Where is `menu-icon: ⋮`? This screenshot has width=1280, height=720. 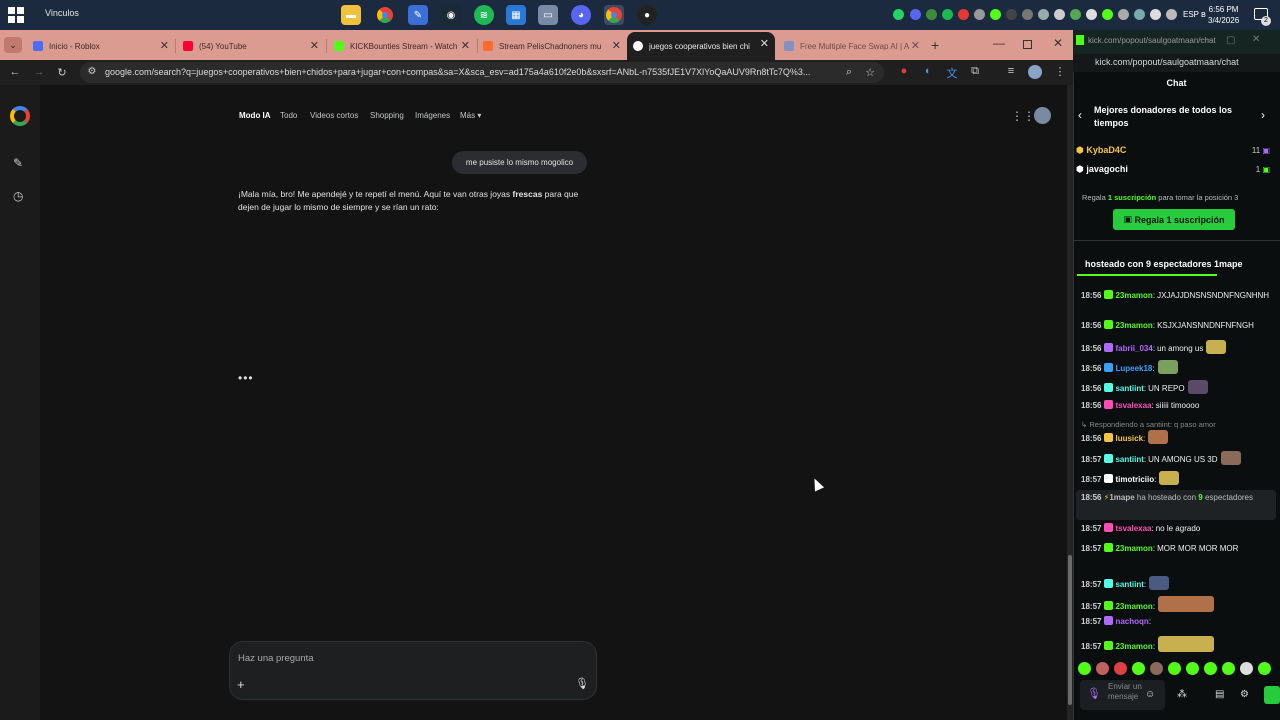 menu-icon: ⋮ is located at coordinates (1060, 71).